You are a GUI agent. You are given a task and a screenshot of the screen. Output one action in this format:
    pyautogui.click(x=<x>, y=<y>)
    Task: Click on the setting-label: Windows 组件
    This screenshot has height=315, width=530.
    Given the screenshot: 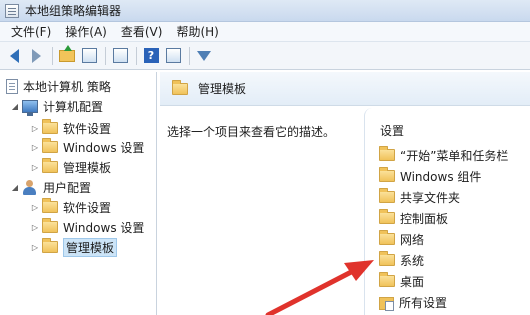 What is the action you would take?
    pyautogui.click(x=441, y=176)
    